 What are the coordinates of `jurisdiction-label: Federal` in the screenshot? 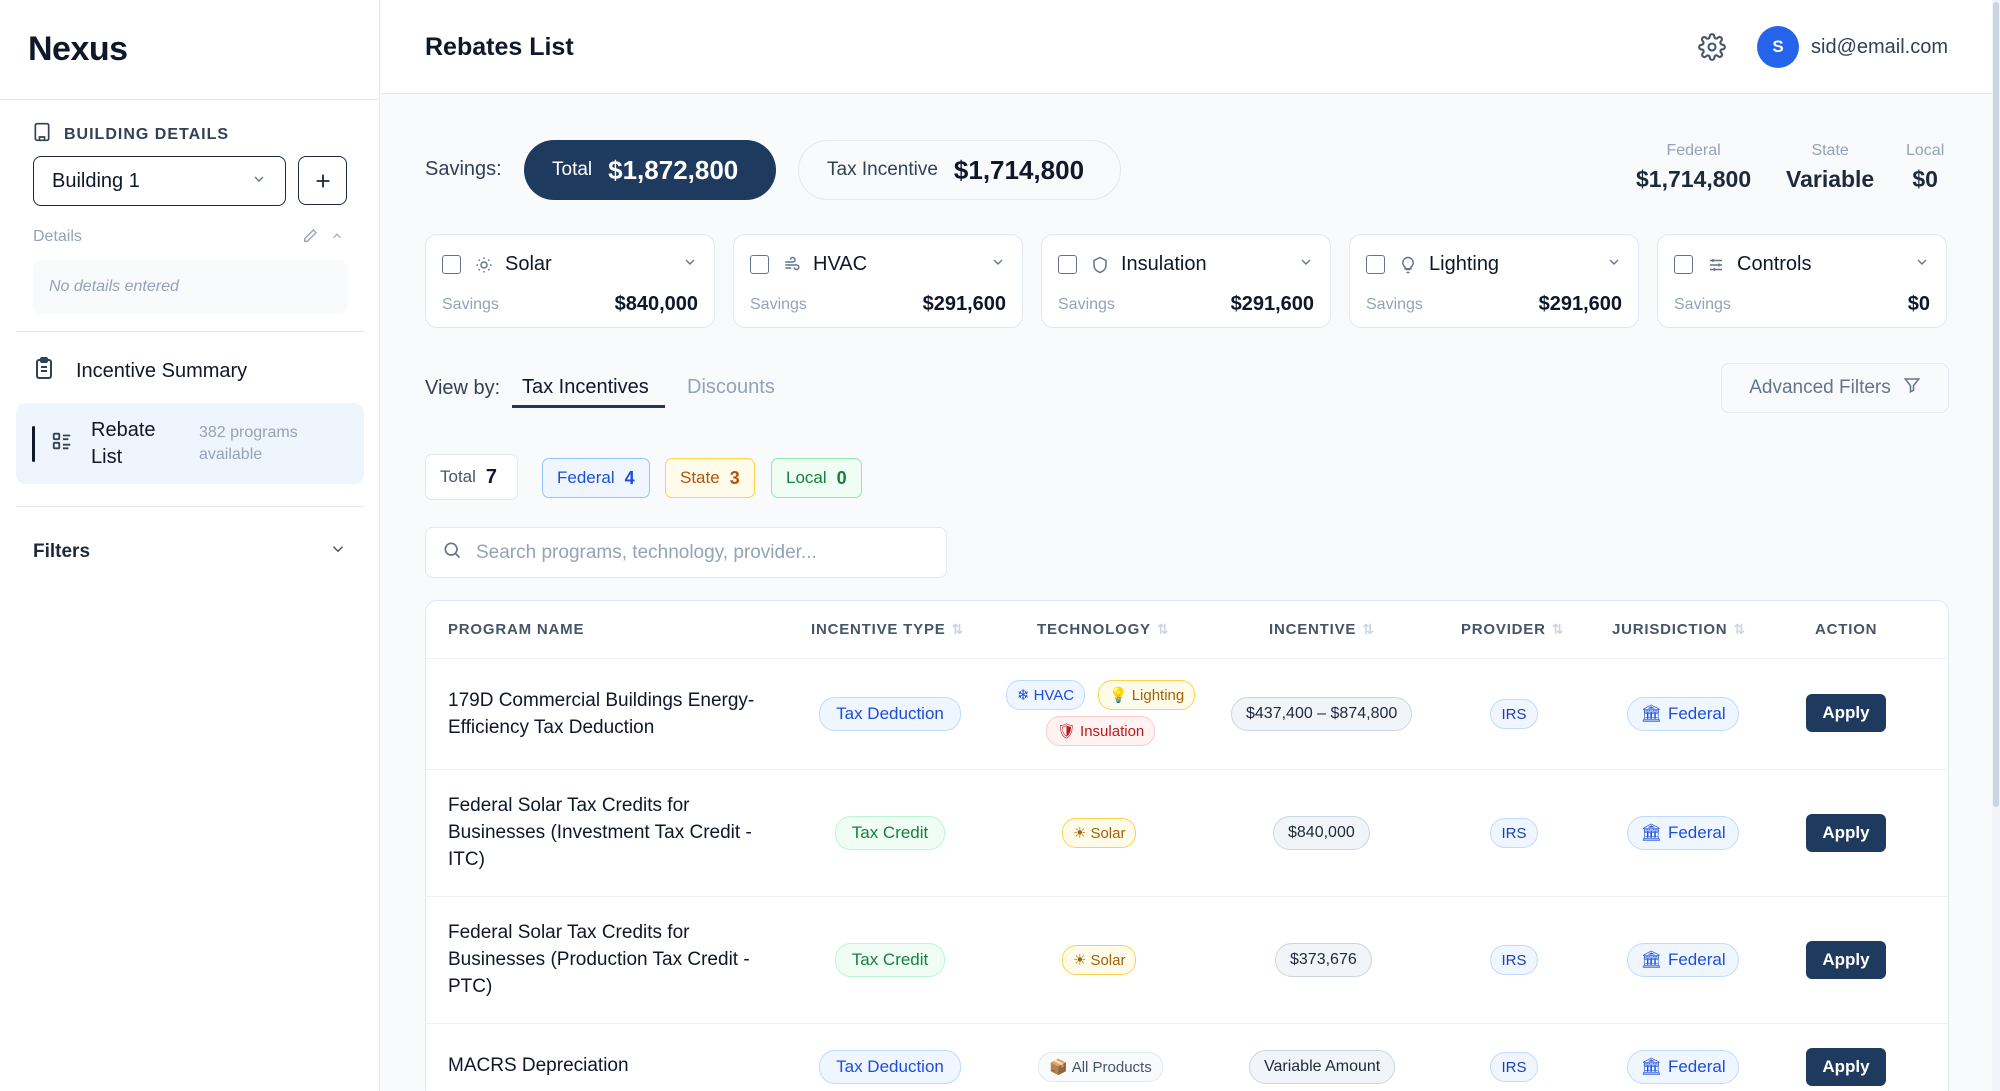 It's located at (1696, 832).